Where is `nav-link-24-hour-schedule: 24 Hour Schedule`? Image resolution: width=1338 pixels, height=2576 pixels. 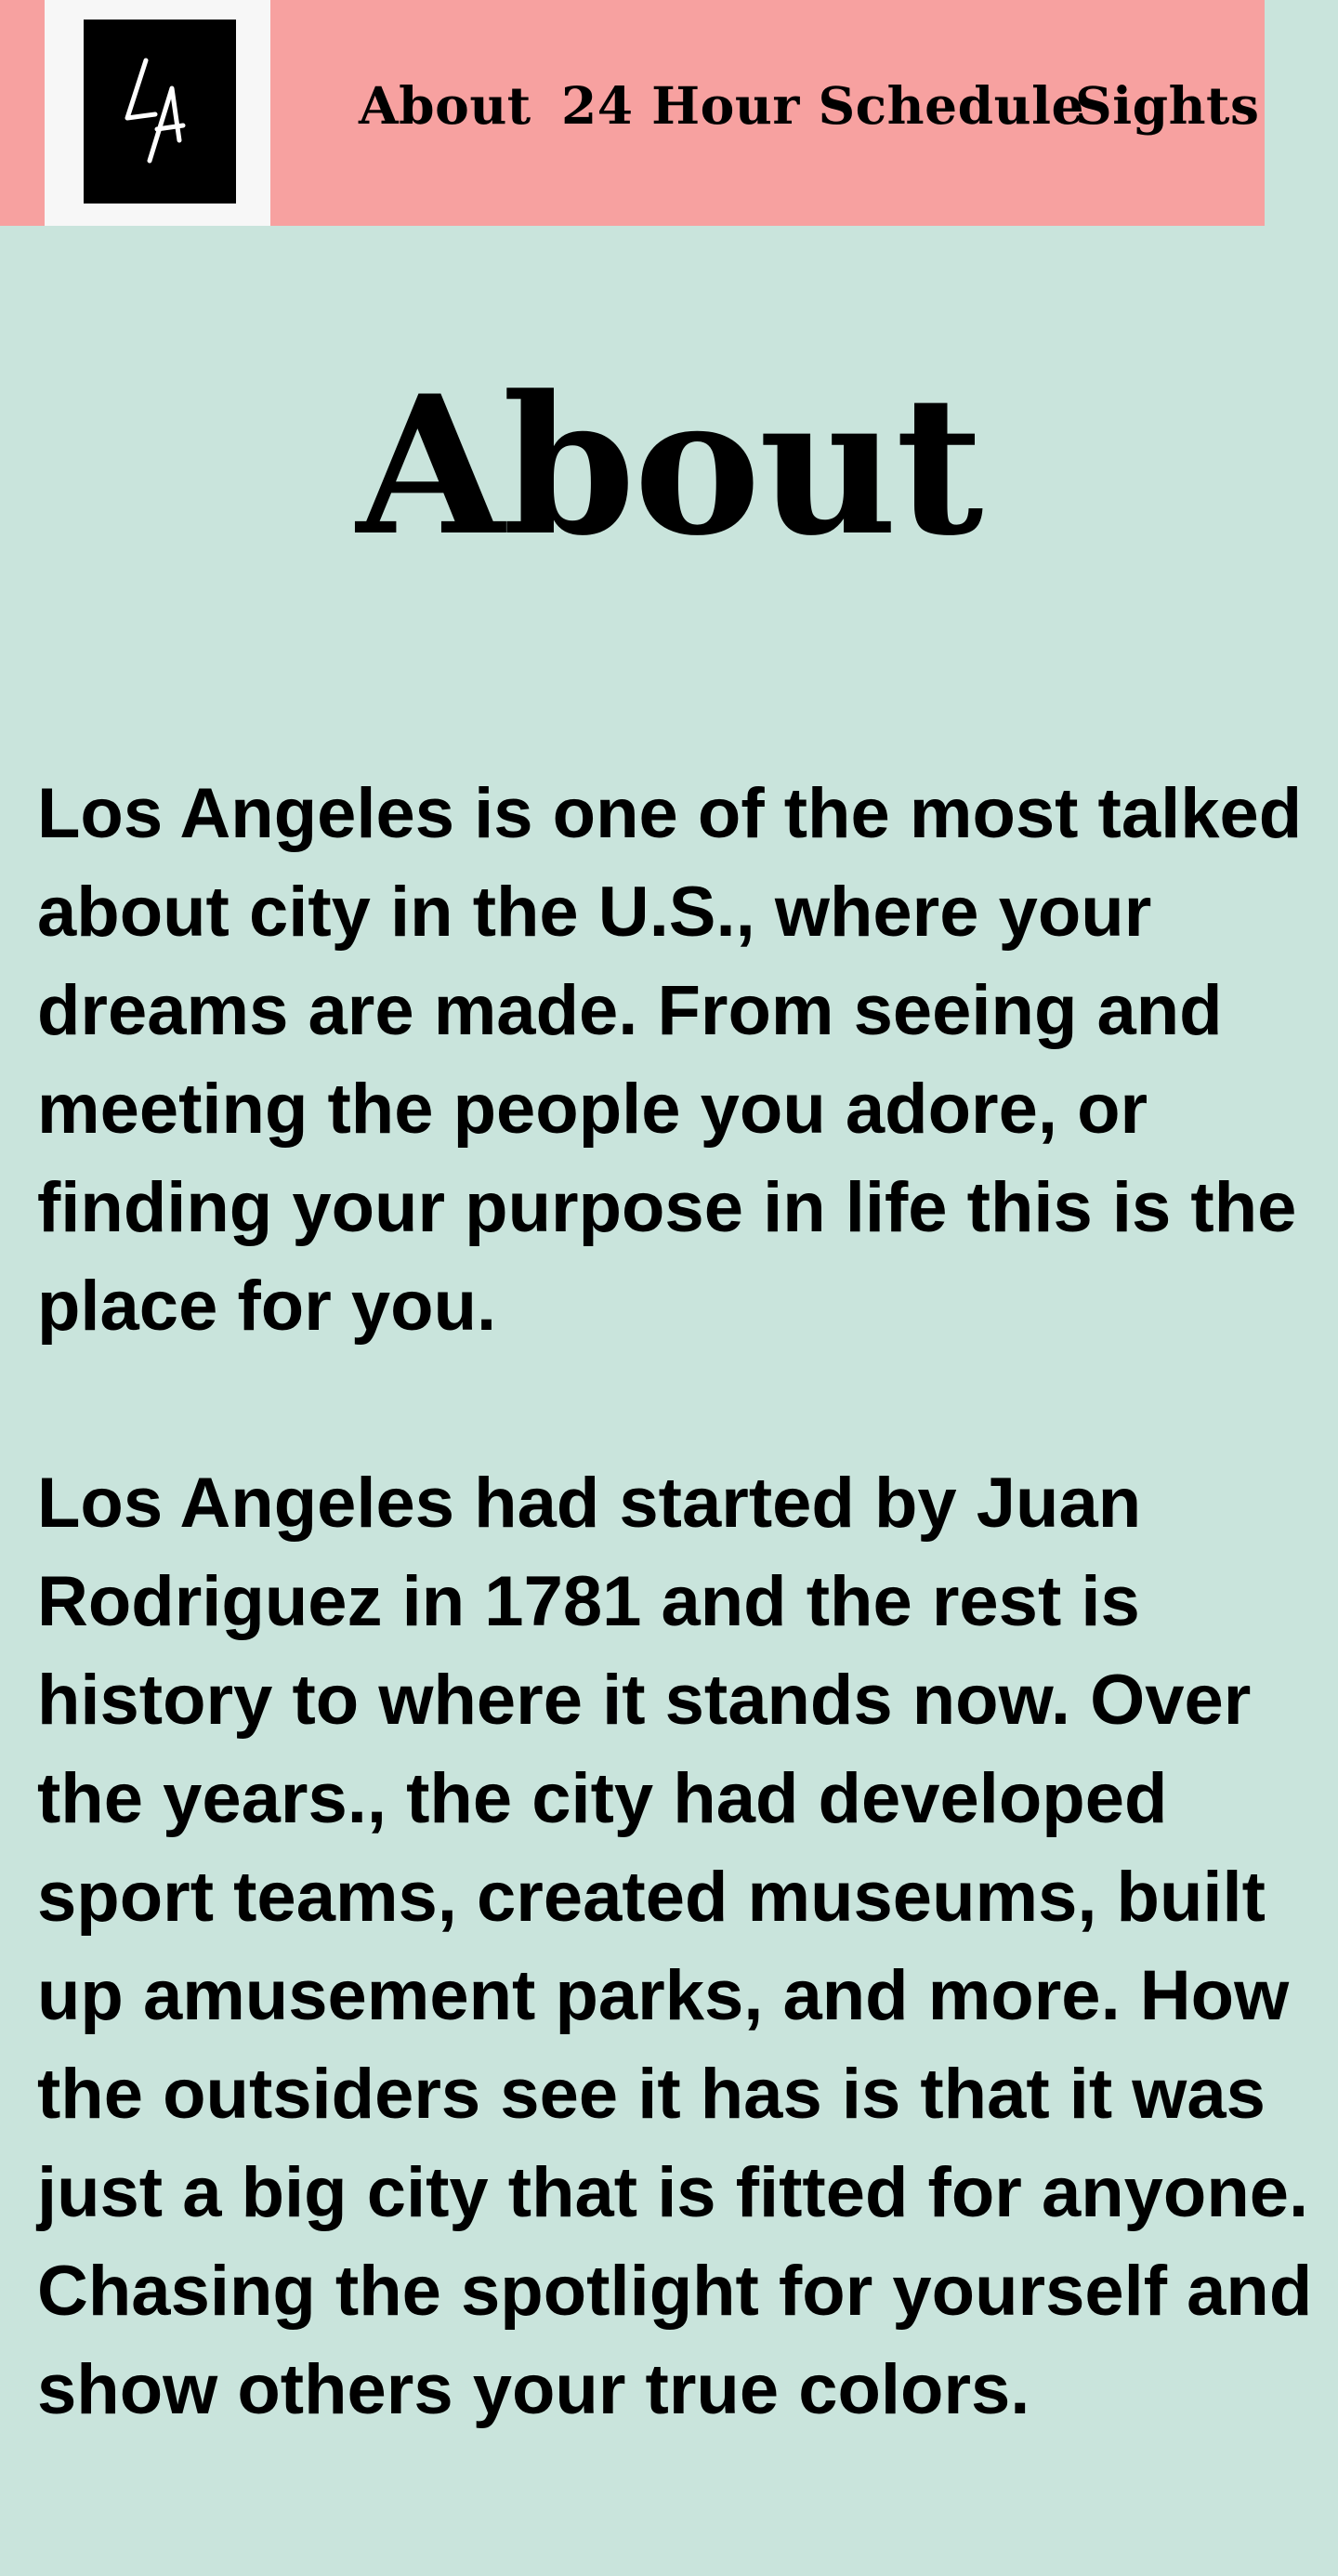
nav-link-24-hour-schedule: 24 Hour Schedule is located at coordinates (822, 105).